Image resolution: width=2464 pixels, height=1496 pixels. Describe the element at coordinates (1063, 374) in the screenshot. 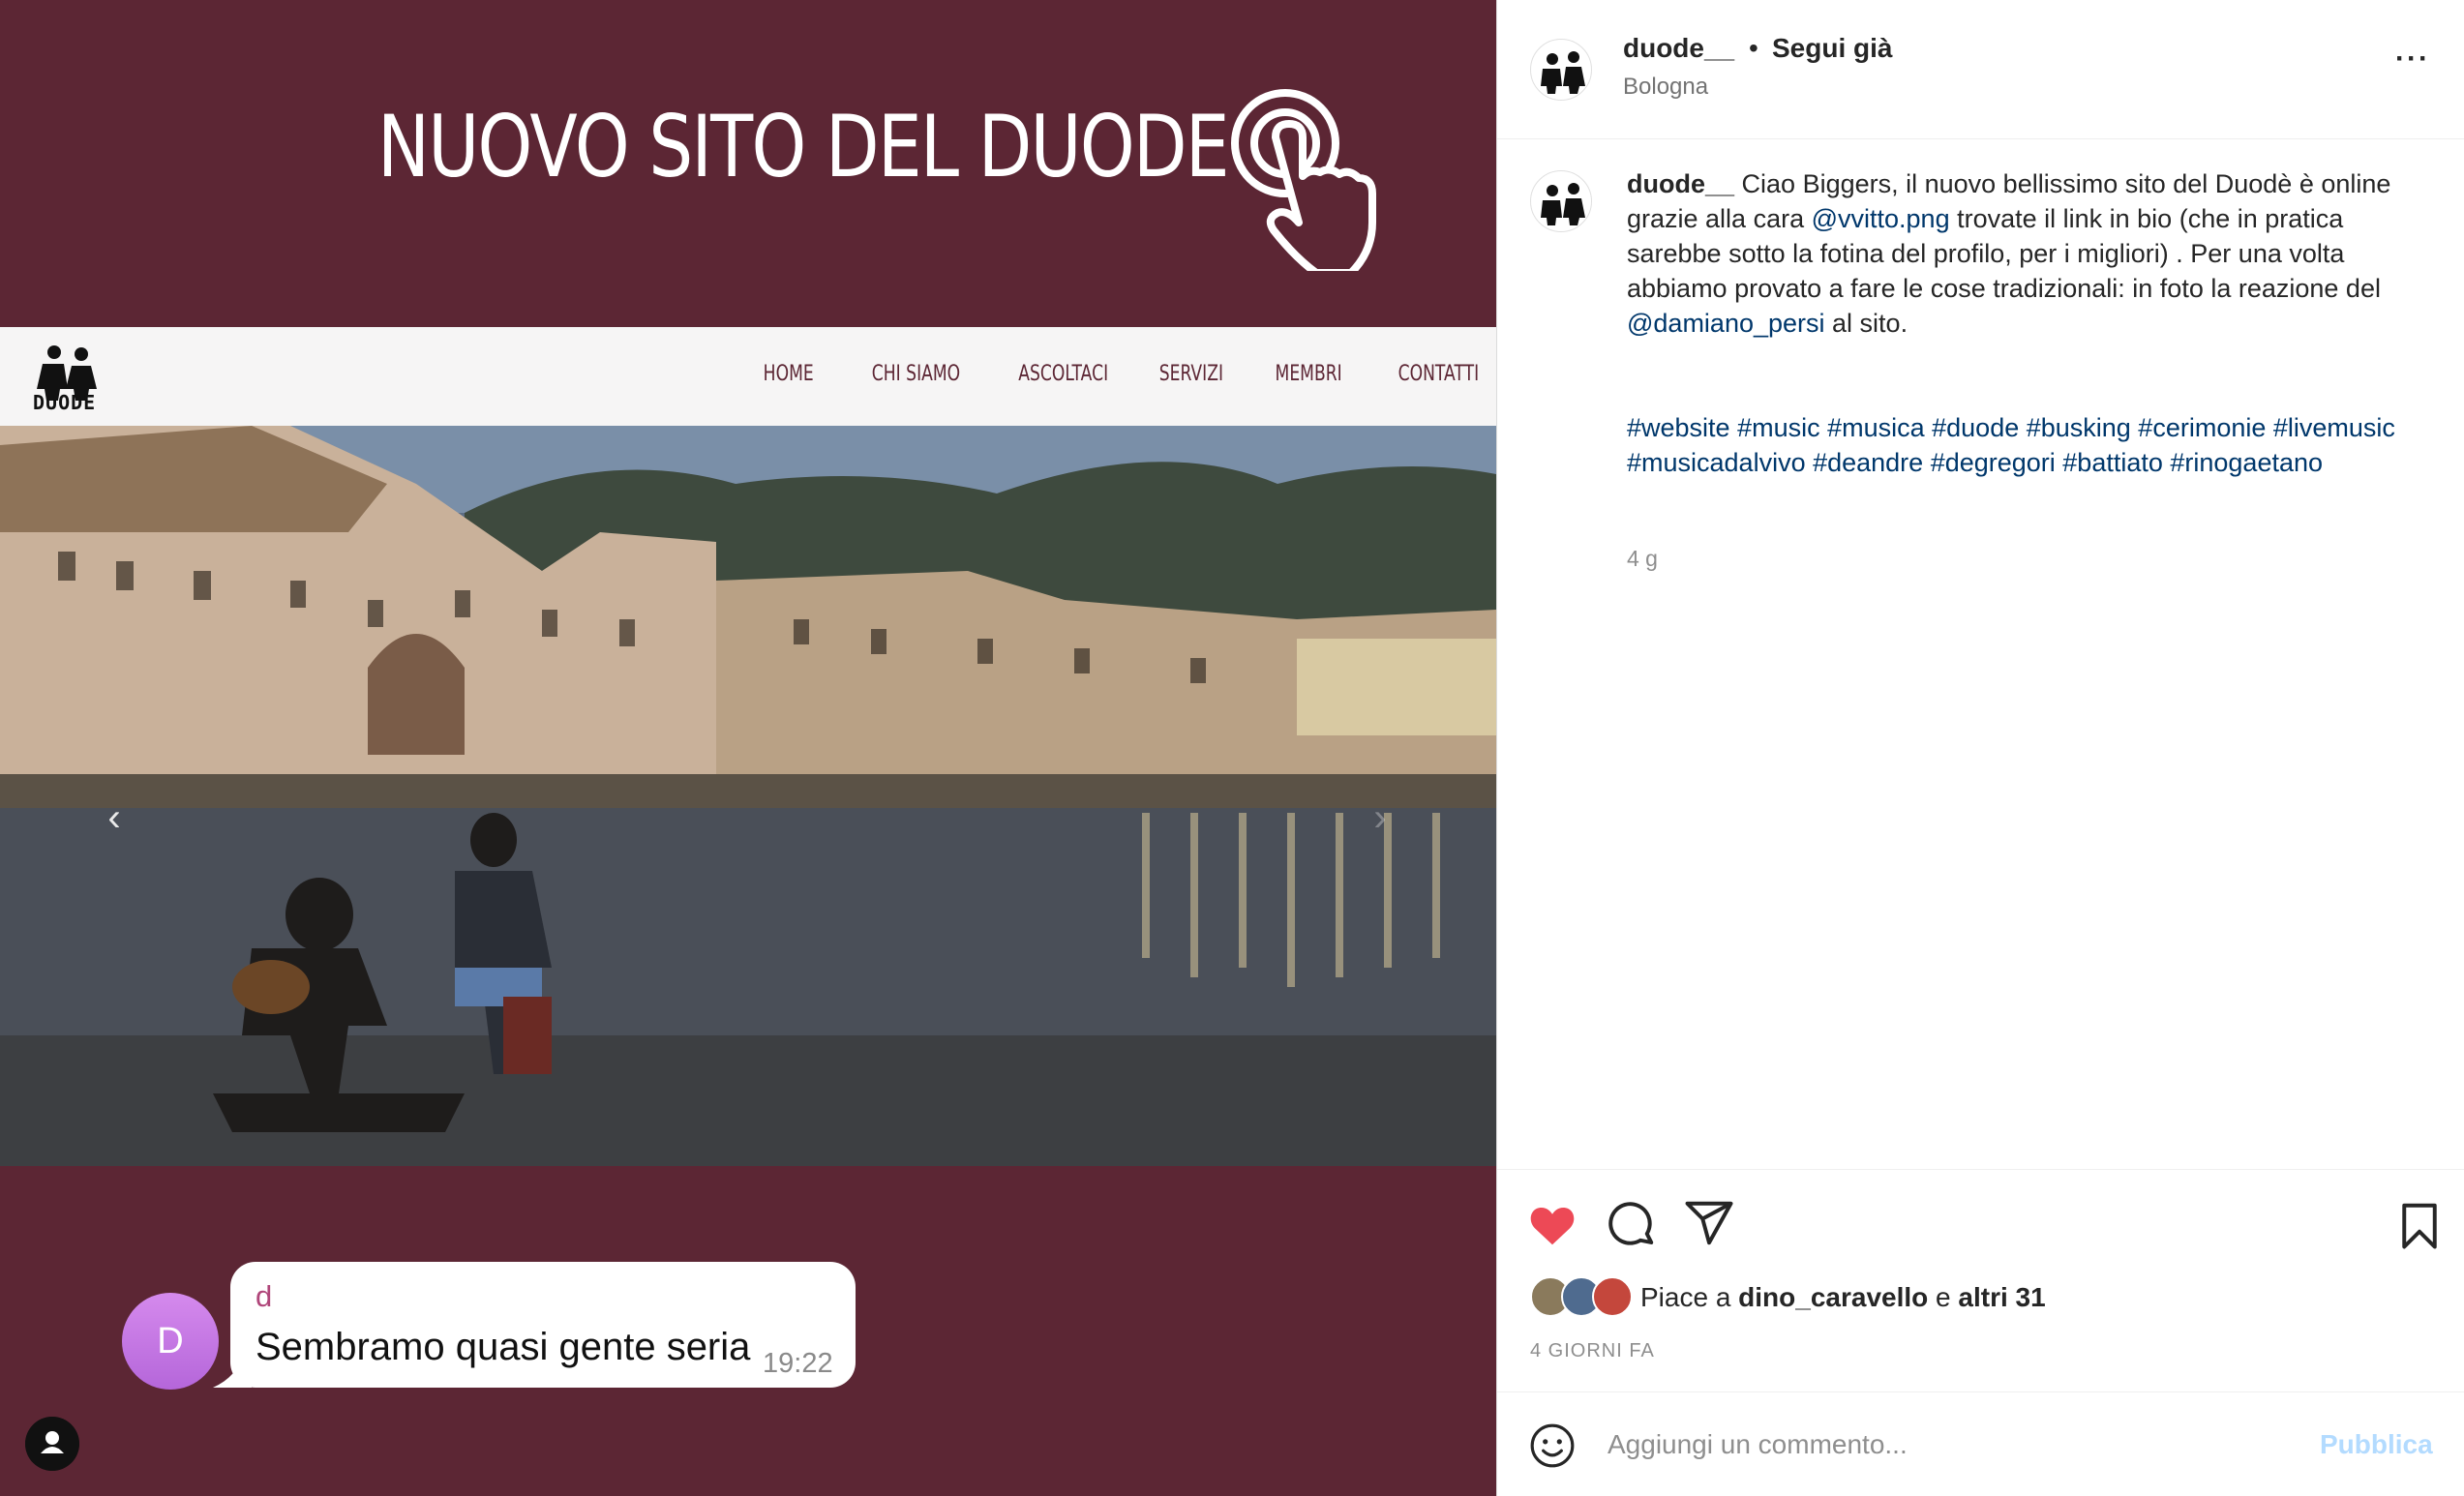

I see `menu-ascoltaci: ASCOLTACI` at that location.